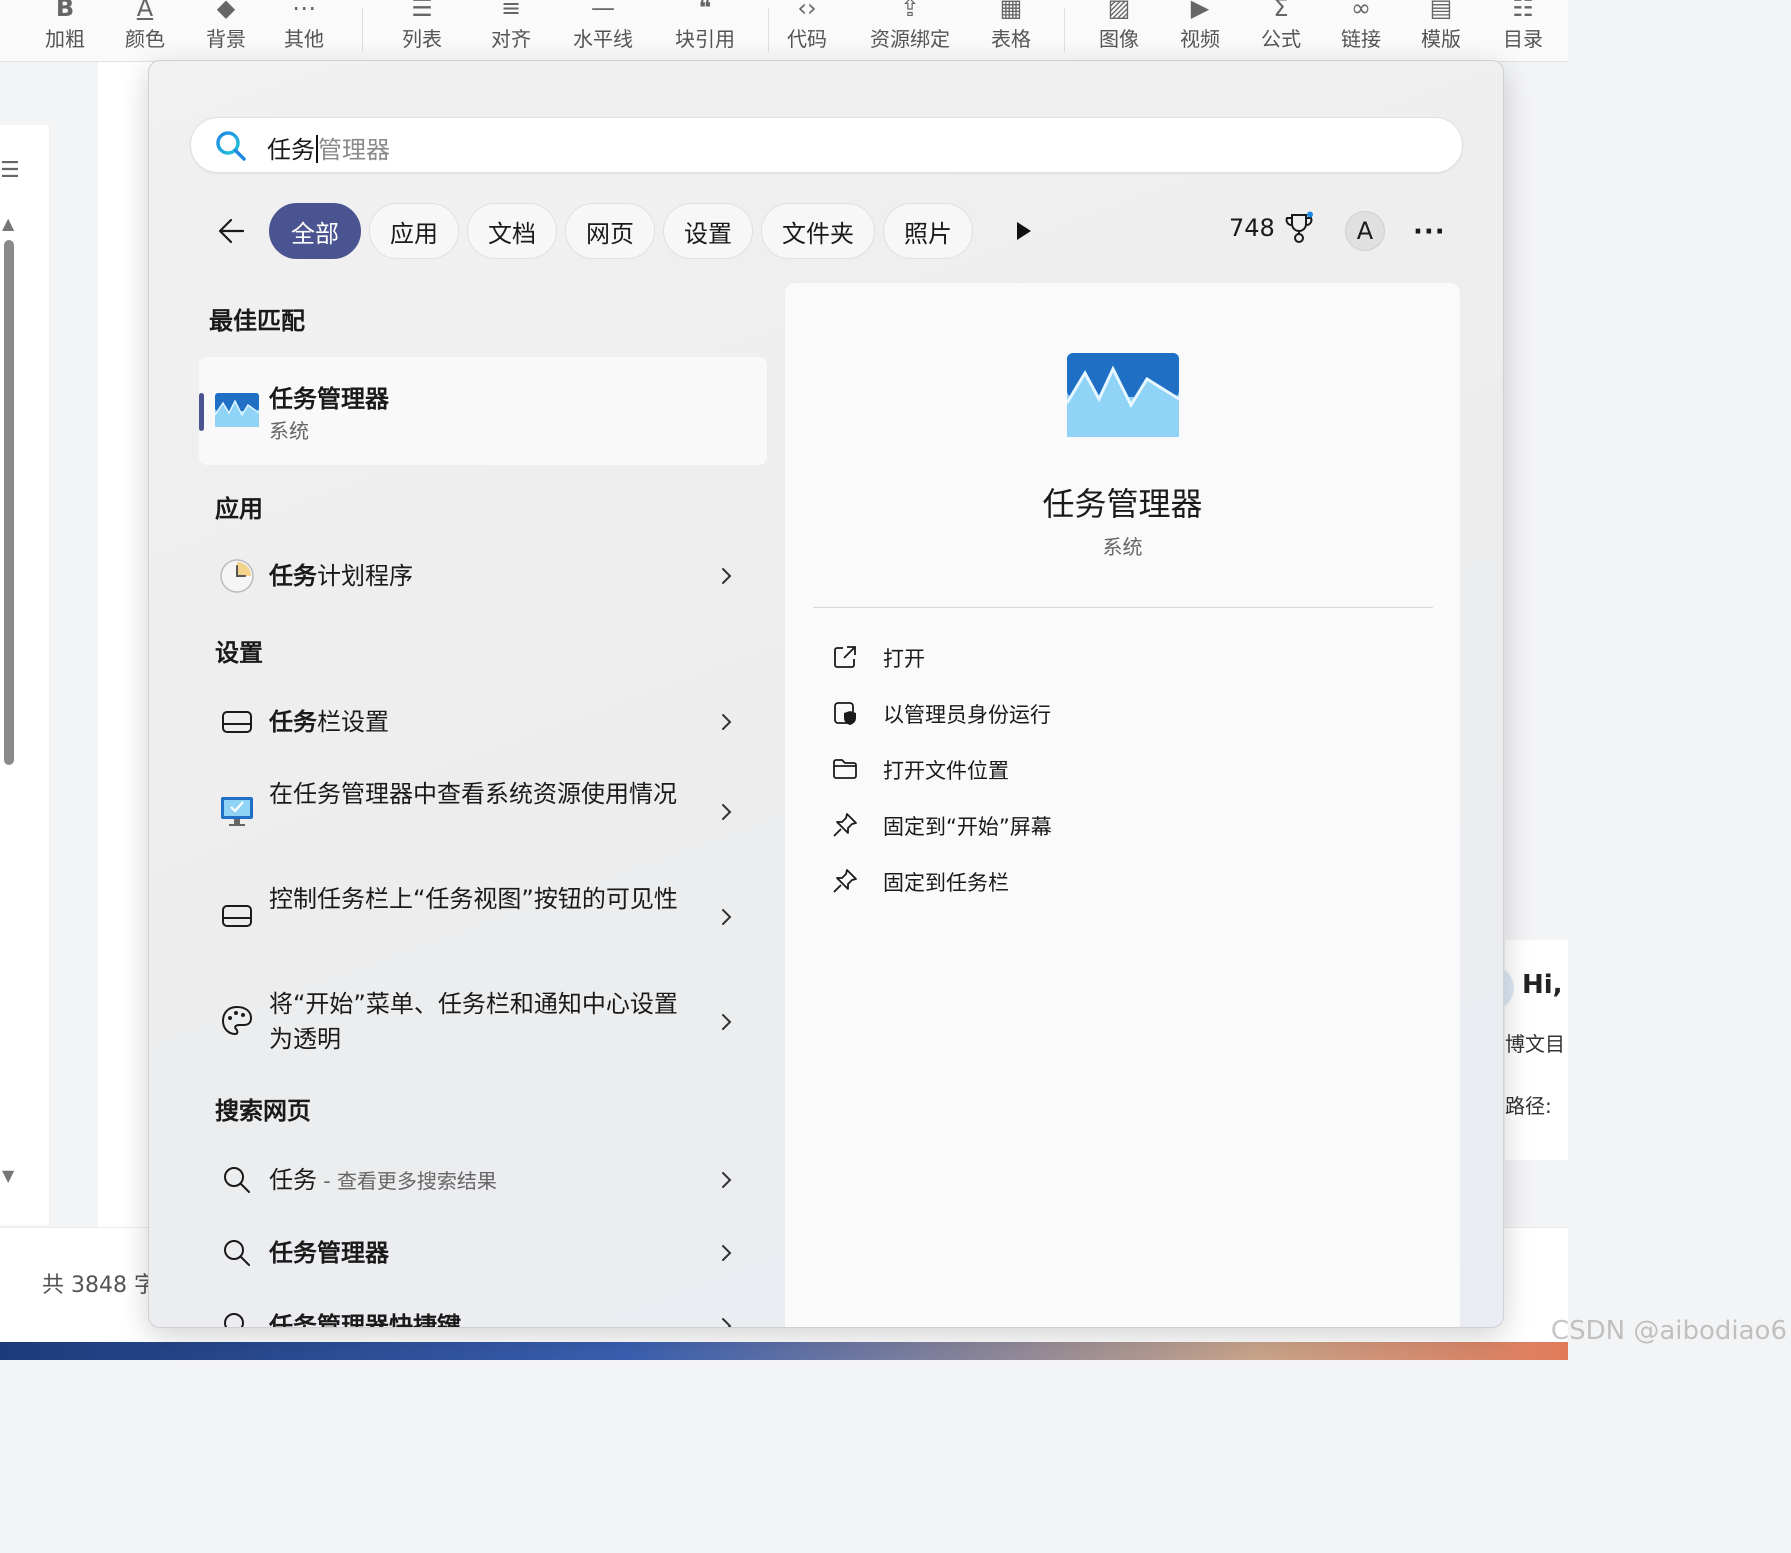 Image resolution: width=1791 pixels, height=1553 pixels. What do you see at coordinates (1361, 11) in the screenshot?
I see `link-icon: ∞` at bounding box center [1361, 11].